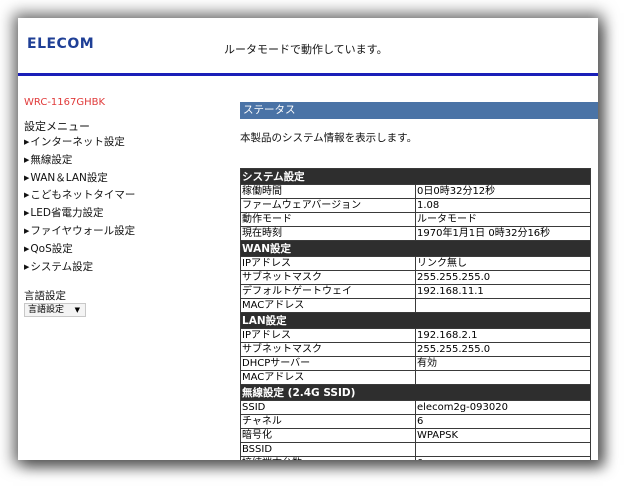 Image resolution: width=639 pixels, height=504 pixels. I want to click on table-row: SSID elecom2g-093020, so click(415, 407).